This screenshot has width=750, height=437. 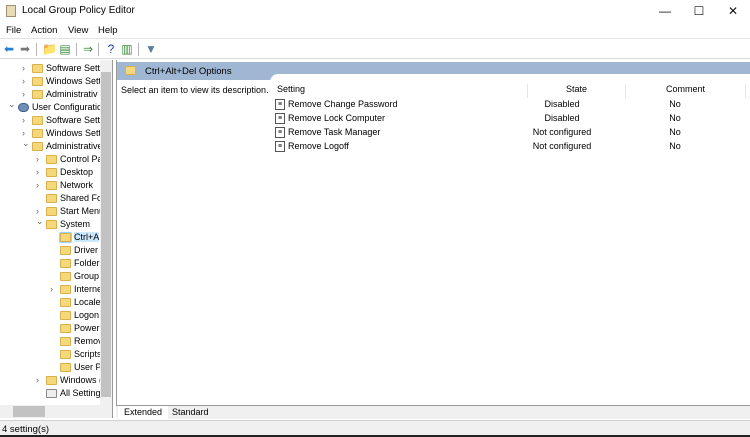 I want to click on tree-vertical-scrollbar, so click(x=106, y=232).